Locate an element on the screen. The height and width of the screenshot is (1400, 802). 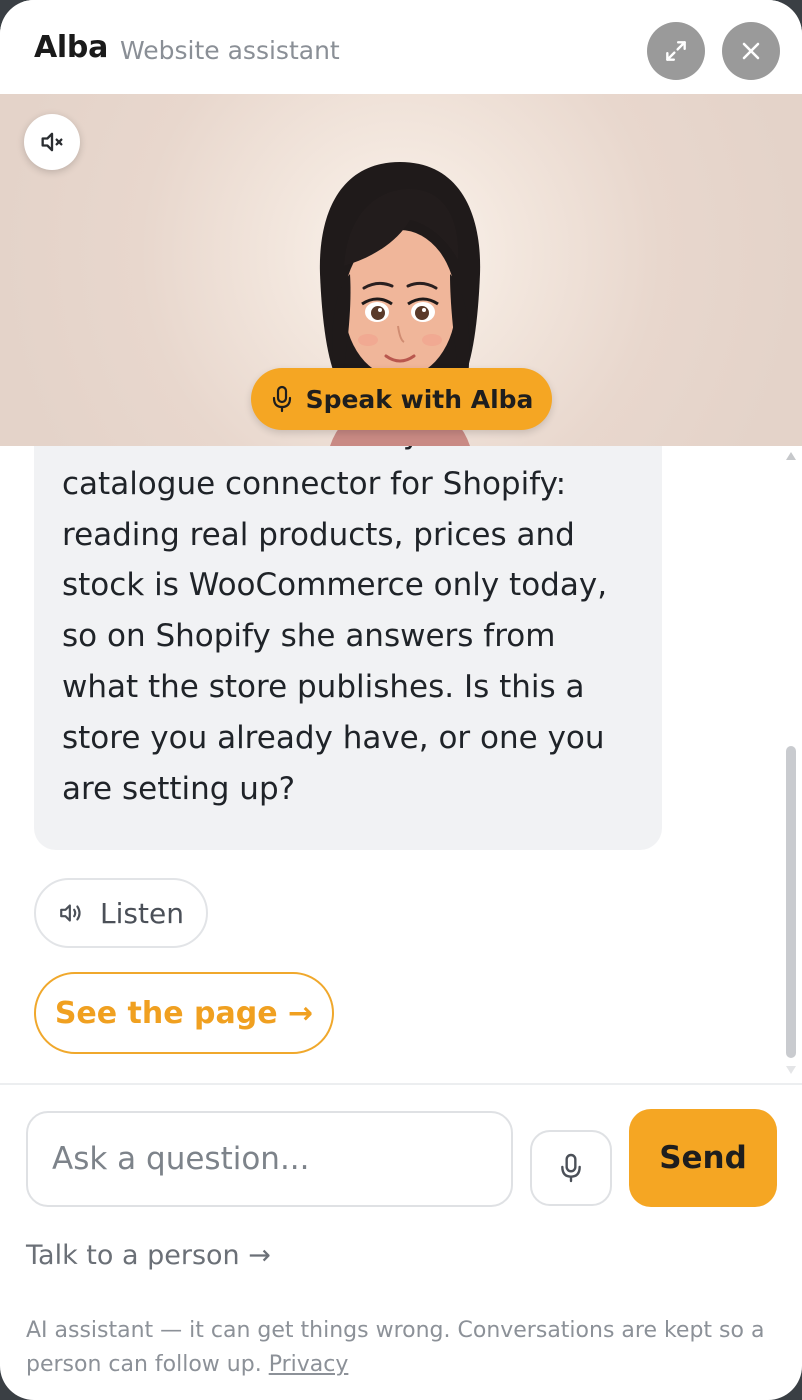
speak-button-label: Speak with Alba is located at coordinates (419, 399).